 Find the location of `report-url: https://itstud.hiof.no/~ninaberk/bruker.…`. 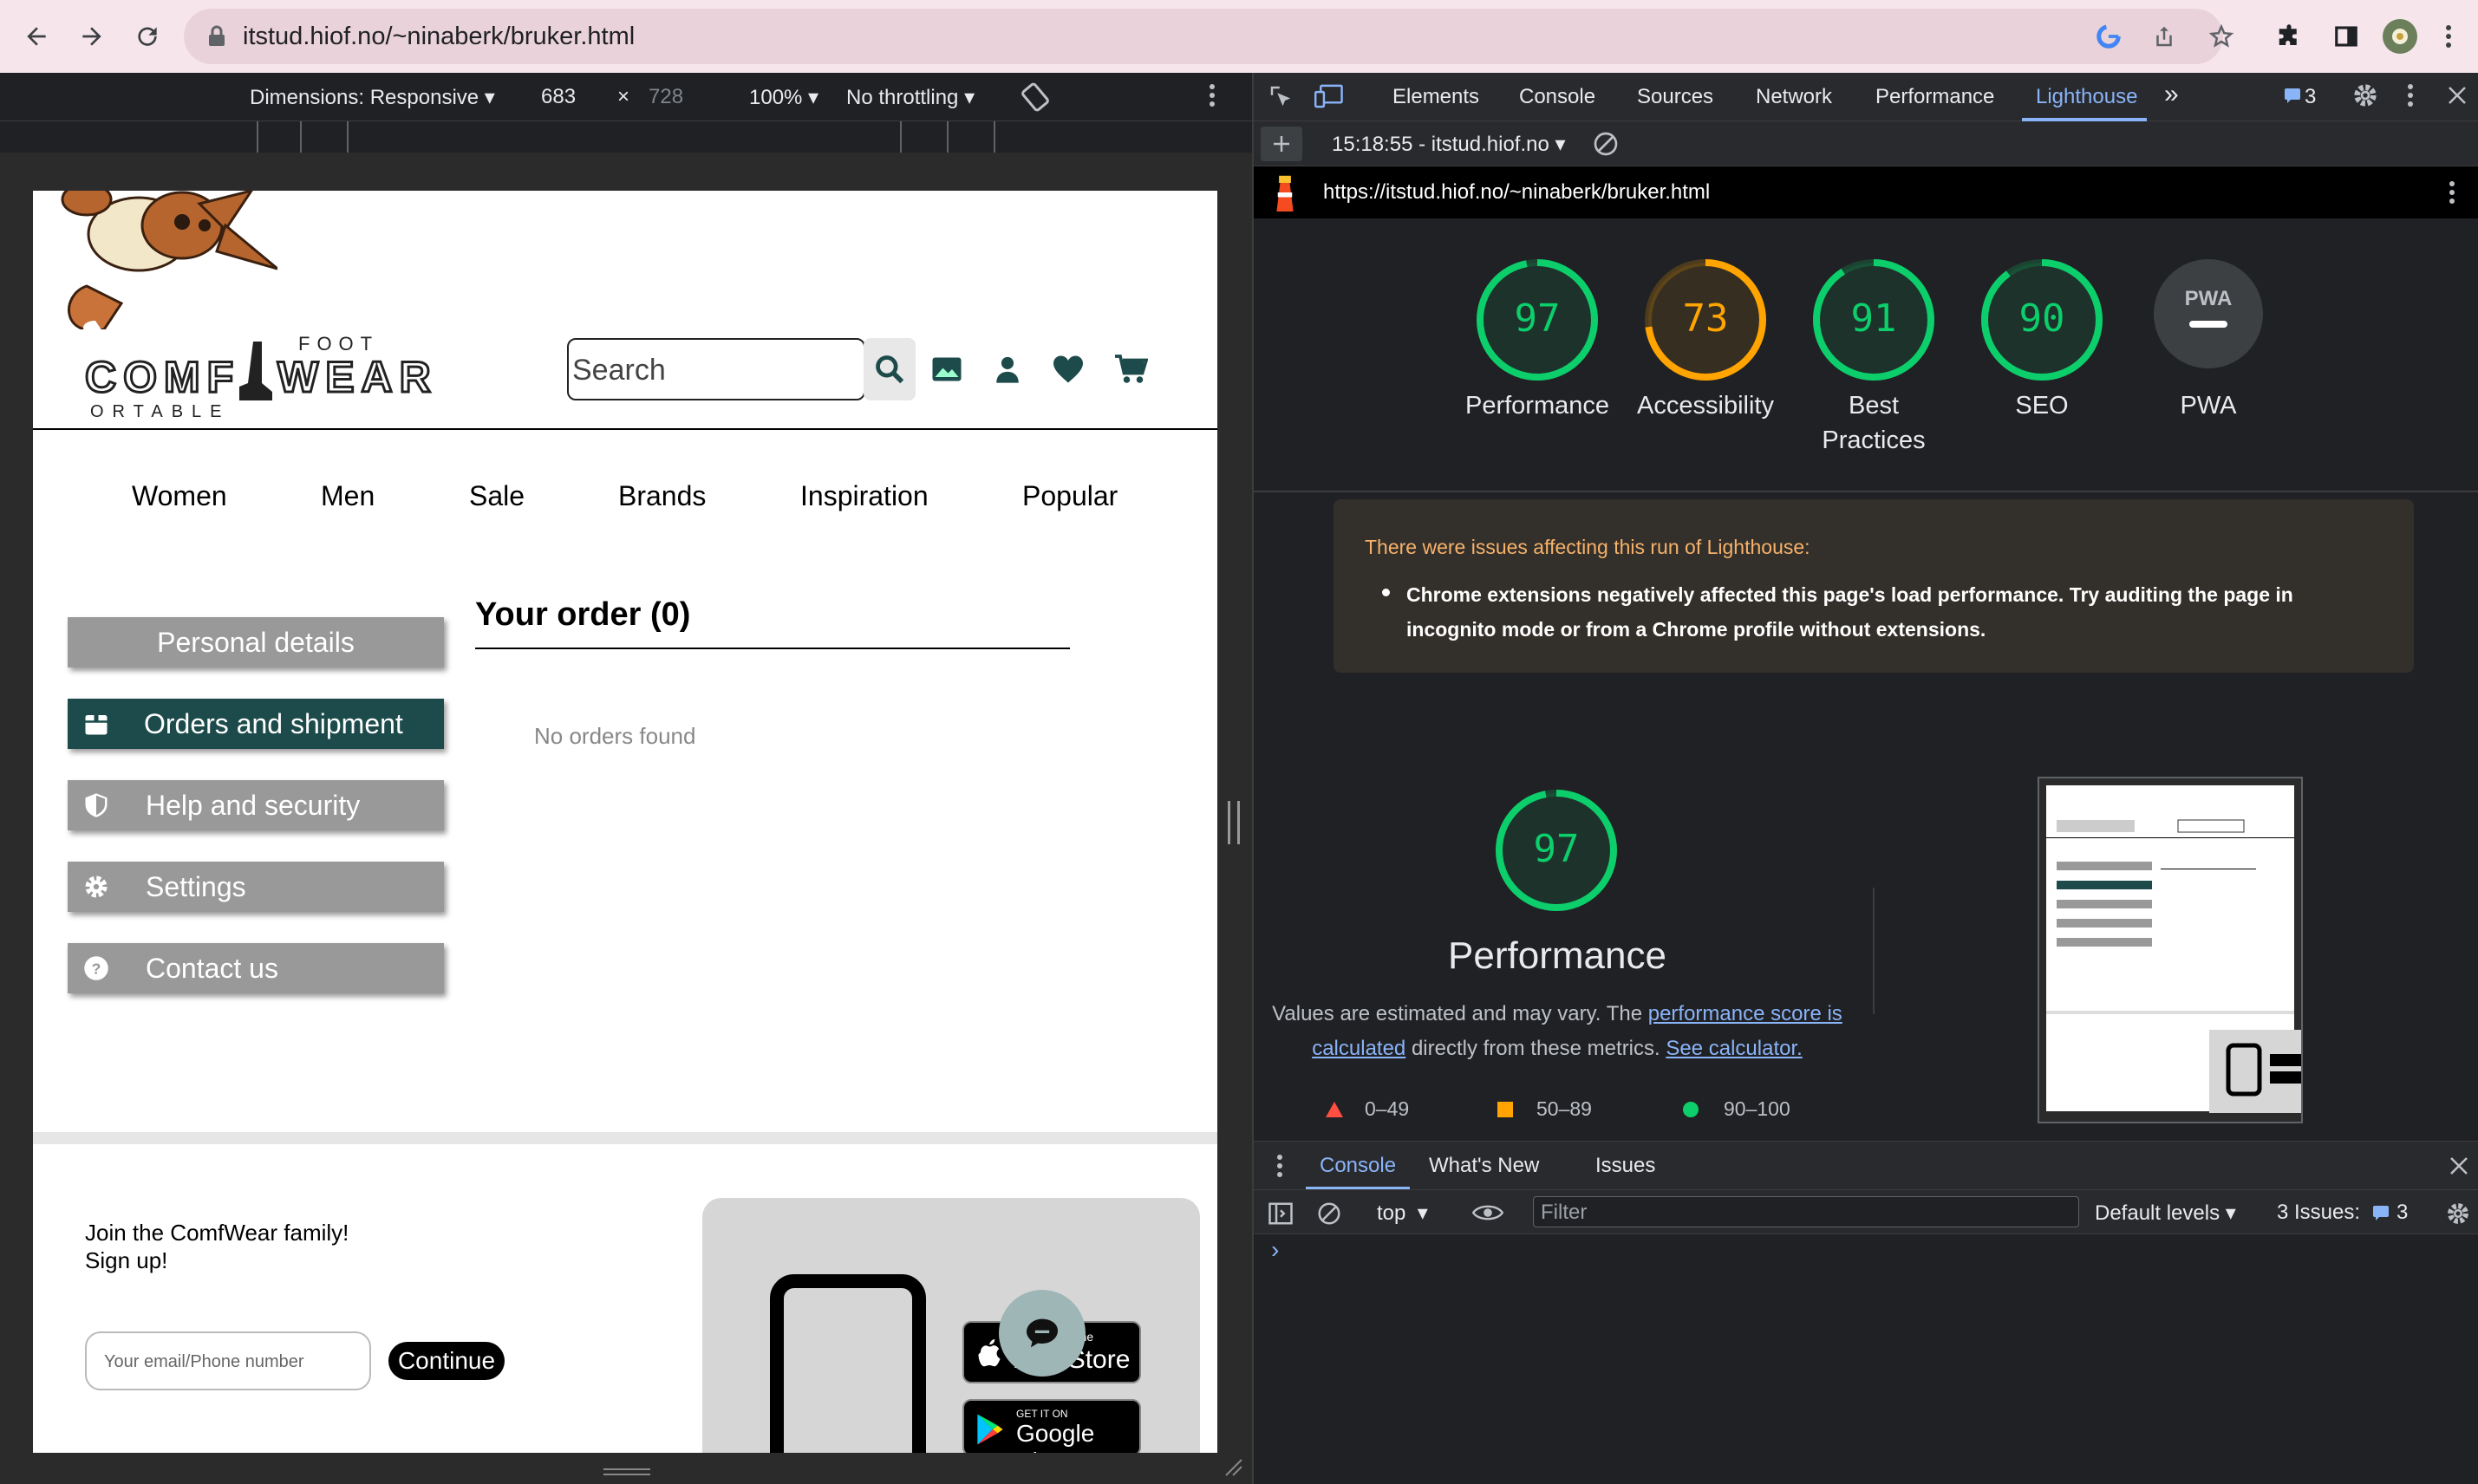

report-url: https://itstud.hiof.no/~ninaberk/bruker.… is located at coordinates (1517, 192).